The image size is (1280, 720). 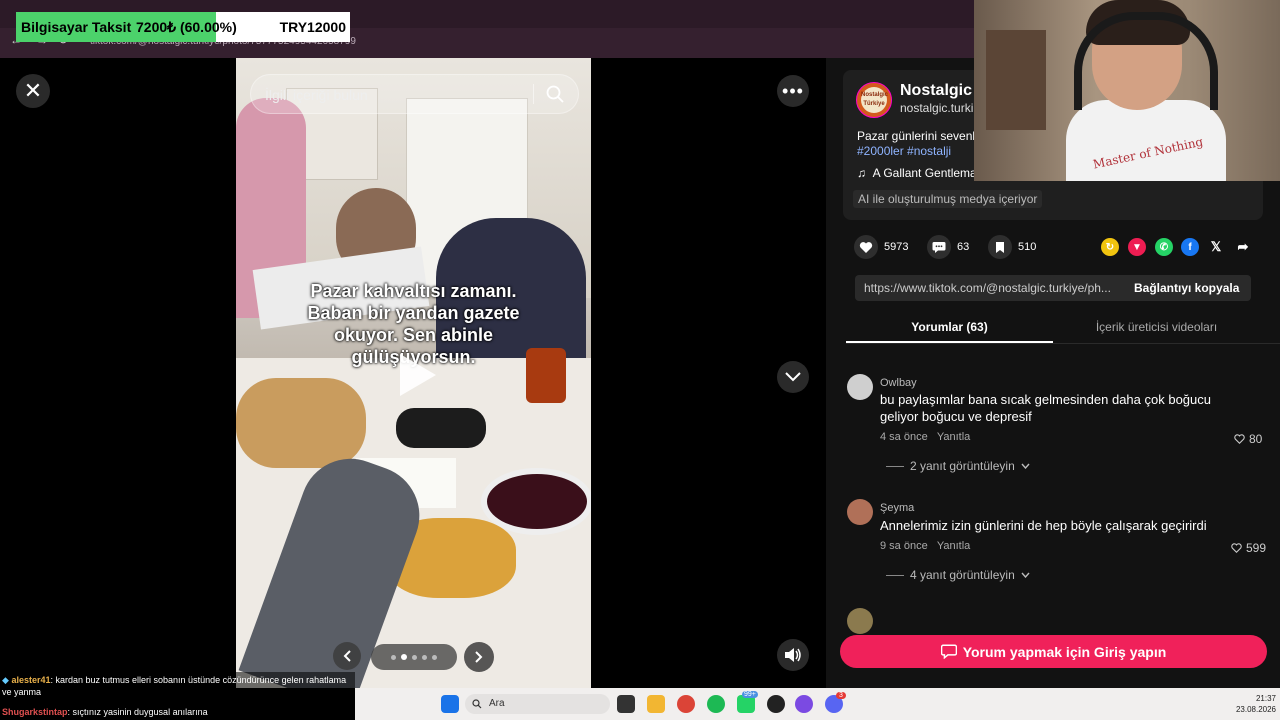 I want to click on author-handle: nostalgic.turki, so click(x=936, y=108).